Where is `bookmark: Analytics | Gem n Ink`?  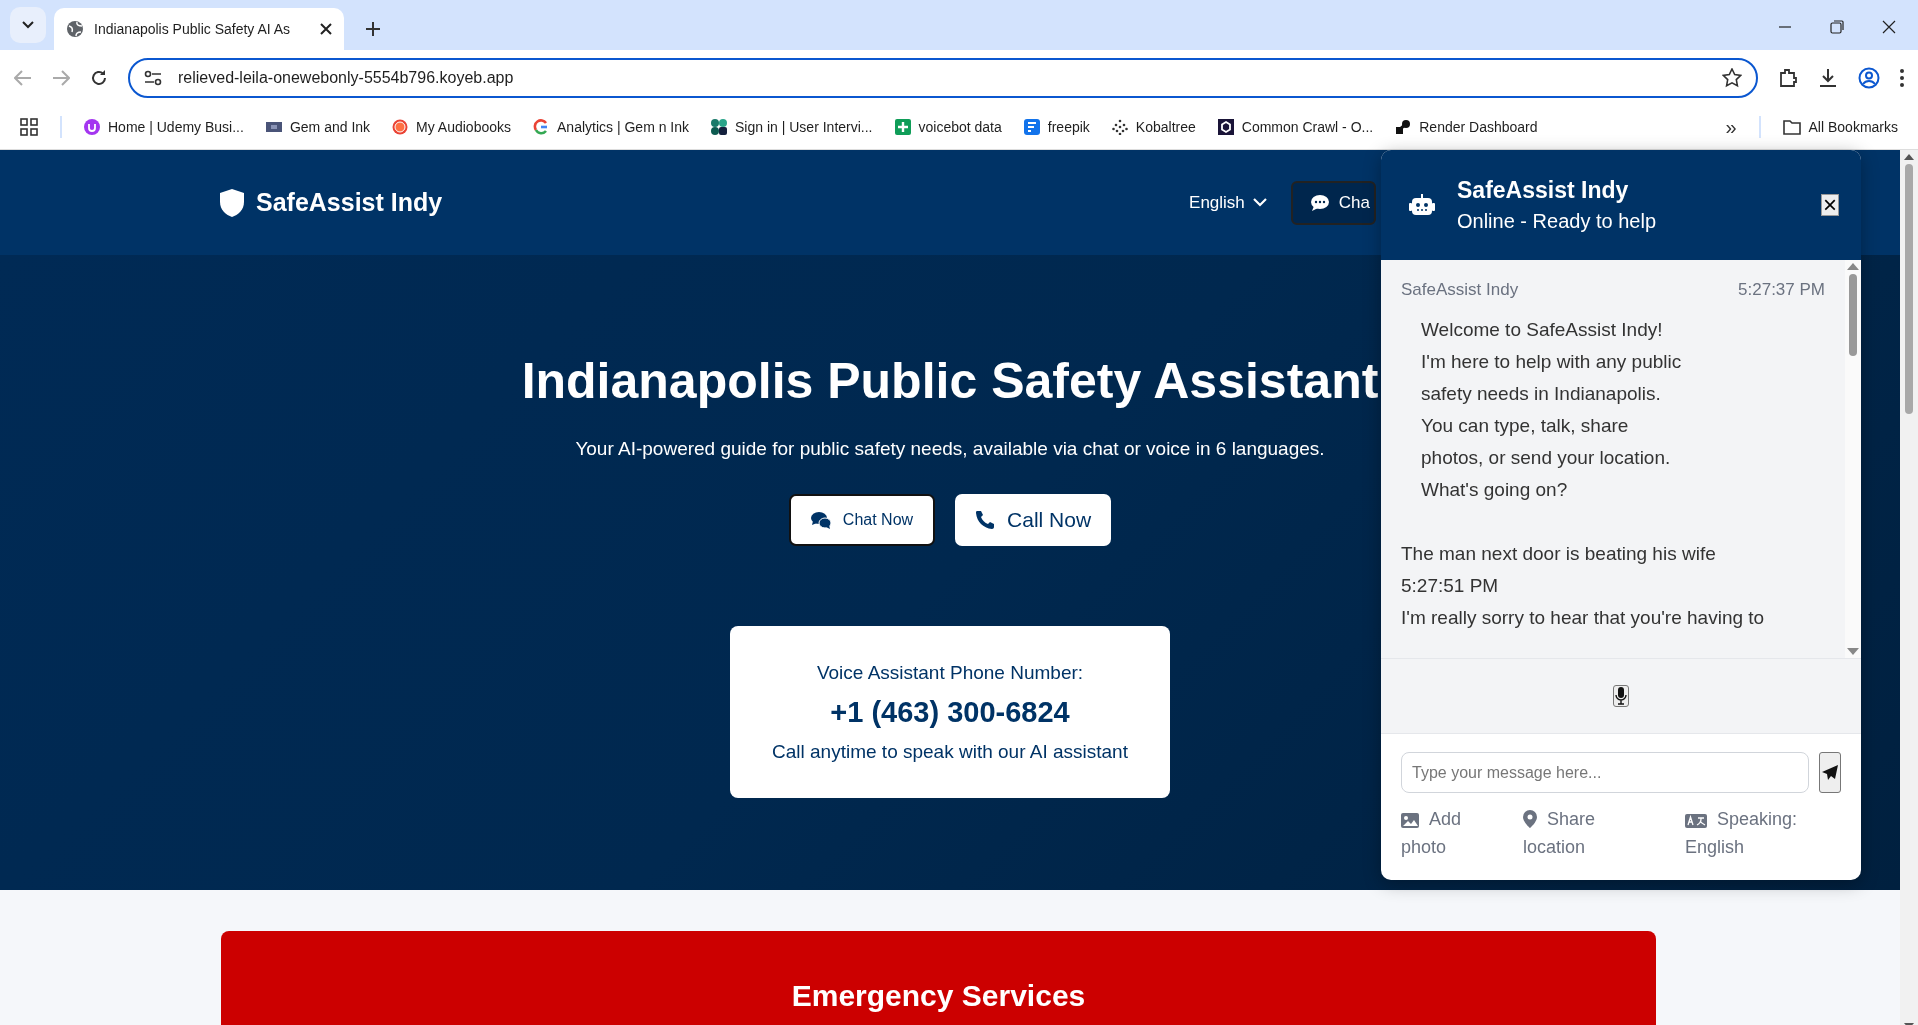
bookmark: Analytics | Gem n Ink is located at coordinates (611, 127).